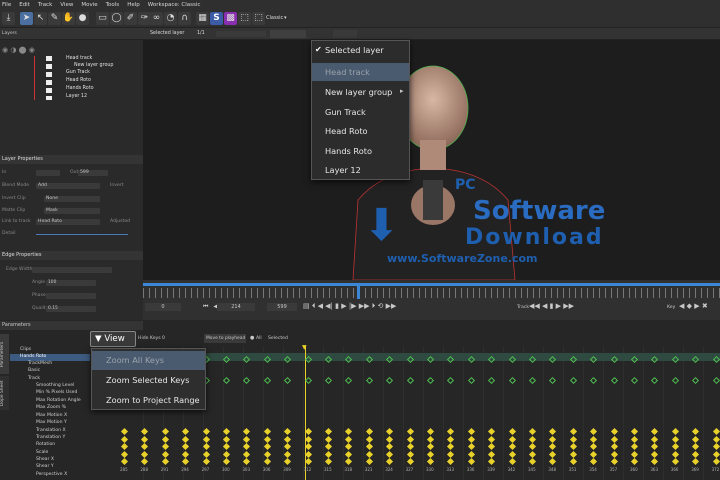 The height and width of the screenshot is (480, 720). What do you see at coordinates (349, 306) in the screenshot?
I see `transport-controls: ▤ ⏴ ◀ ◀| ▮ ▶ |▶ ▶▶ ⏵ ⟲ ▶▶` at bounding box center [349, 306].